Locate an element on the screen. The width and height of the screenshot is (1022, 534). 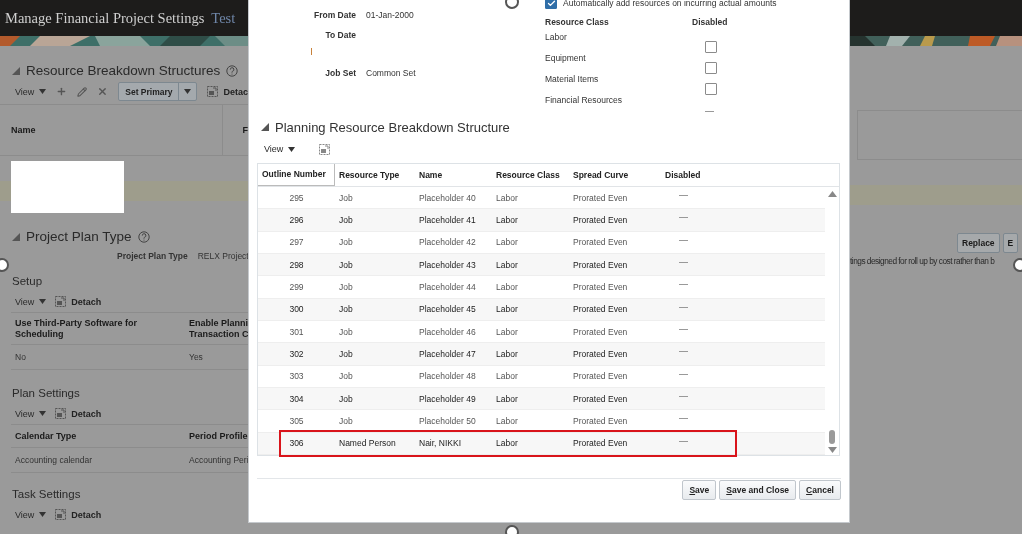
table-cell-text: Placeholder 47 is located at coordinates (447, 353).